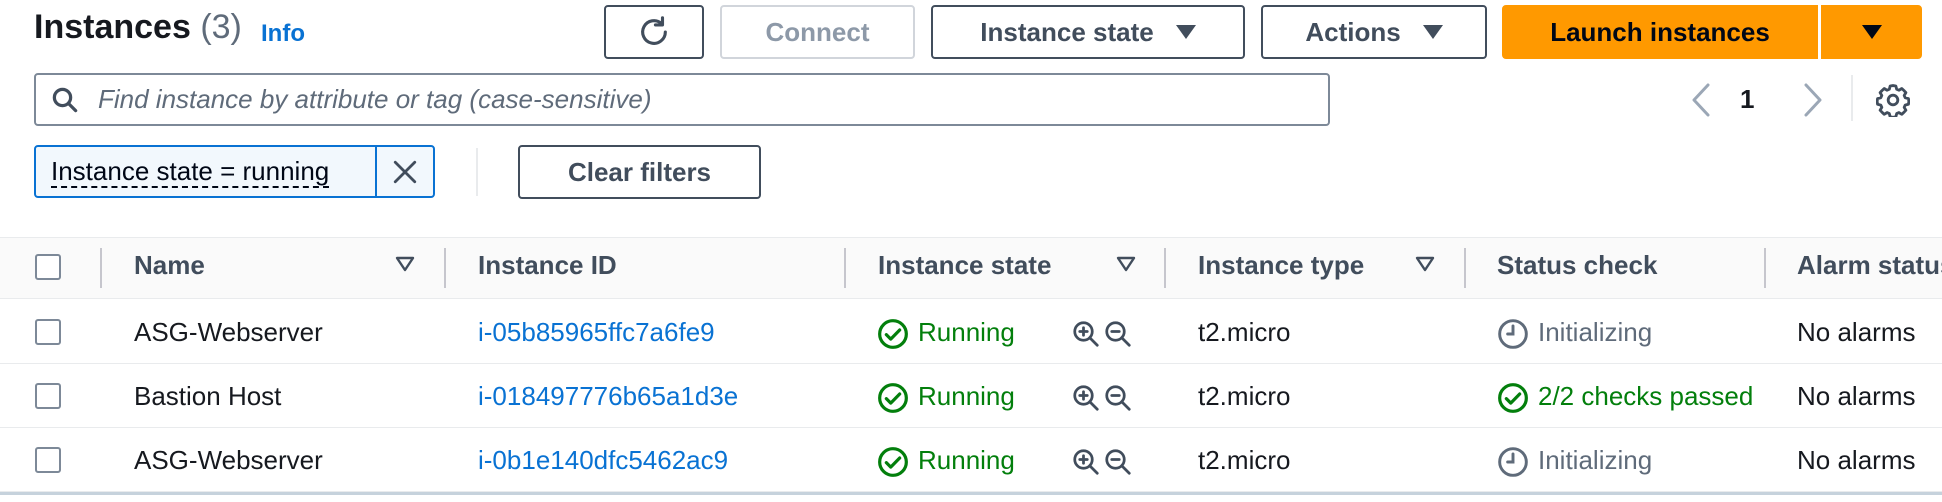 The height and width of the screenshot is (502, 1942). I want to click on chevron-left-icon, so click(1701, 100).